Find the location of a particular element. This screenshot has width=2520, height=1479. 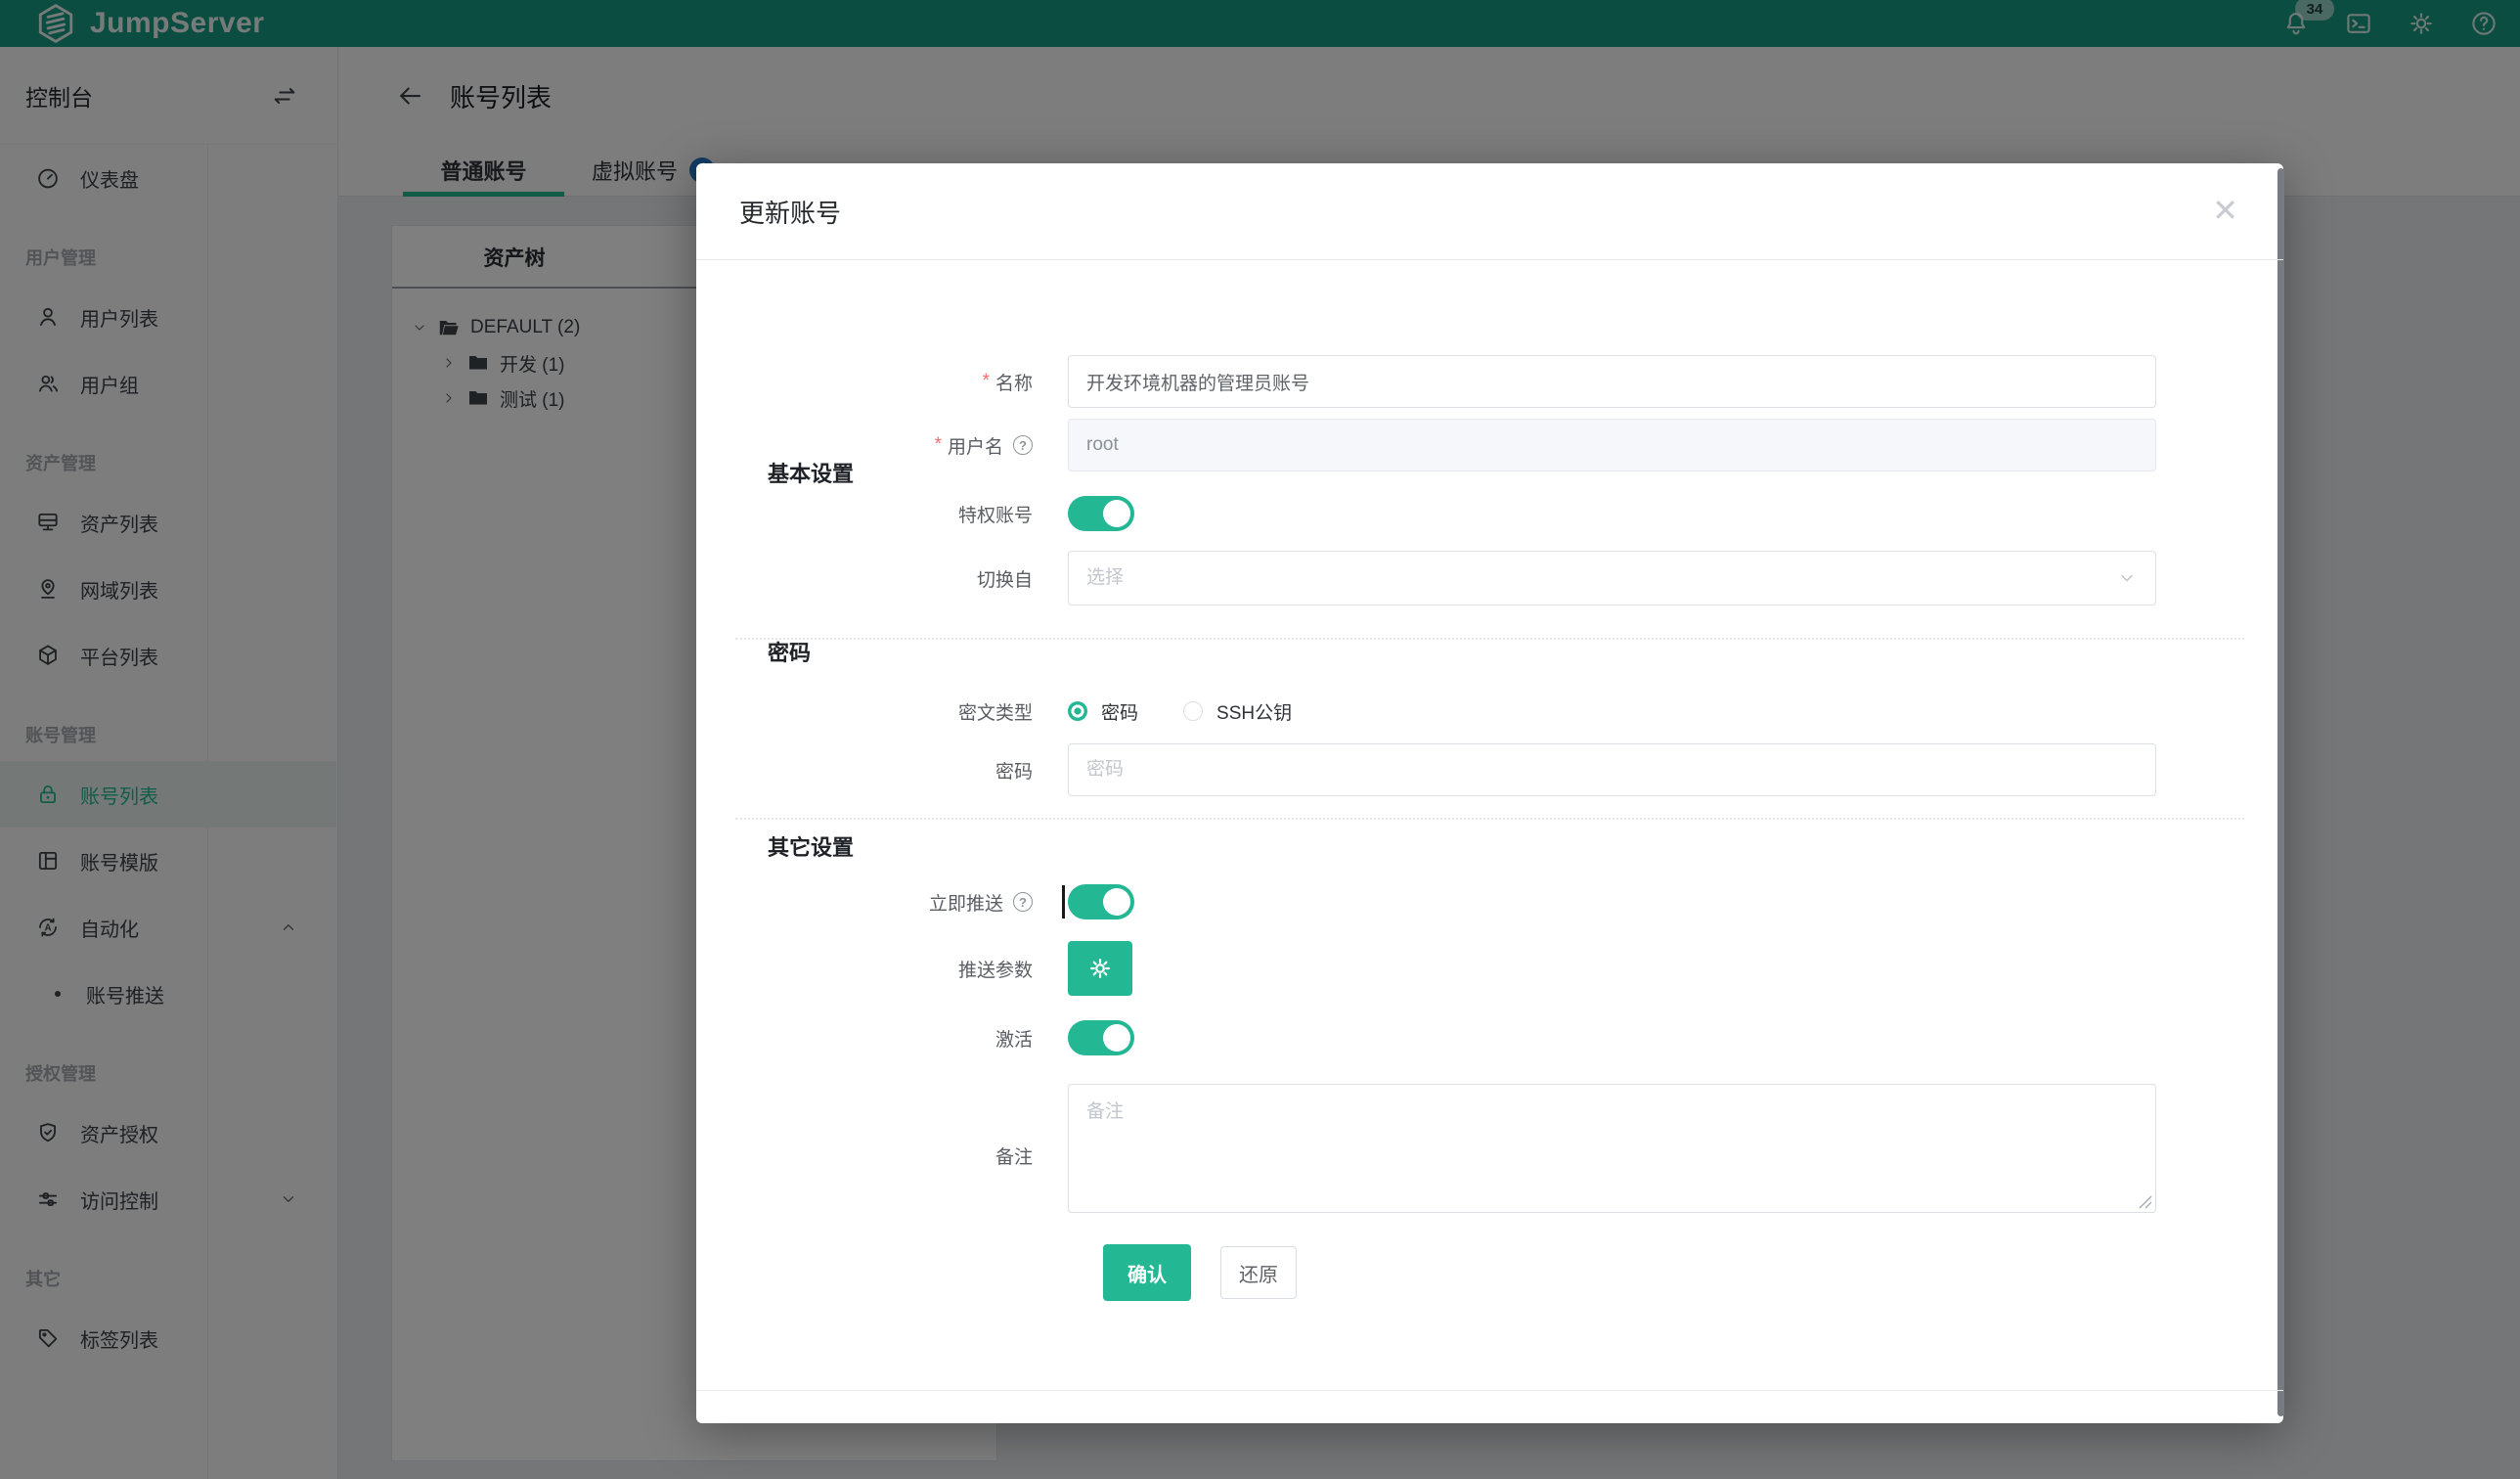

form-row-comment: 备注 is located at coordinates (1455, 1149).